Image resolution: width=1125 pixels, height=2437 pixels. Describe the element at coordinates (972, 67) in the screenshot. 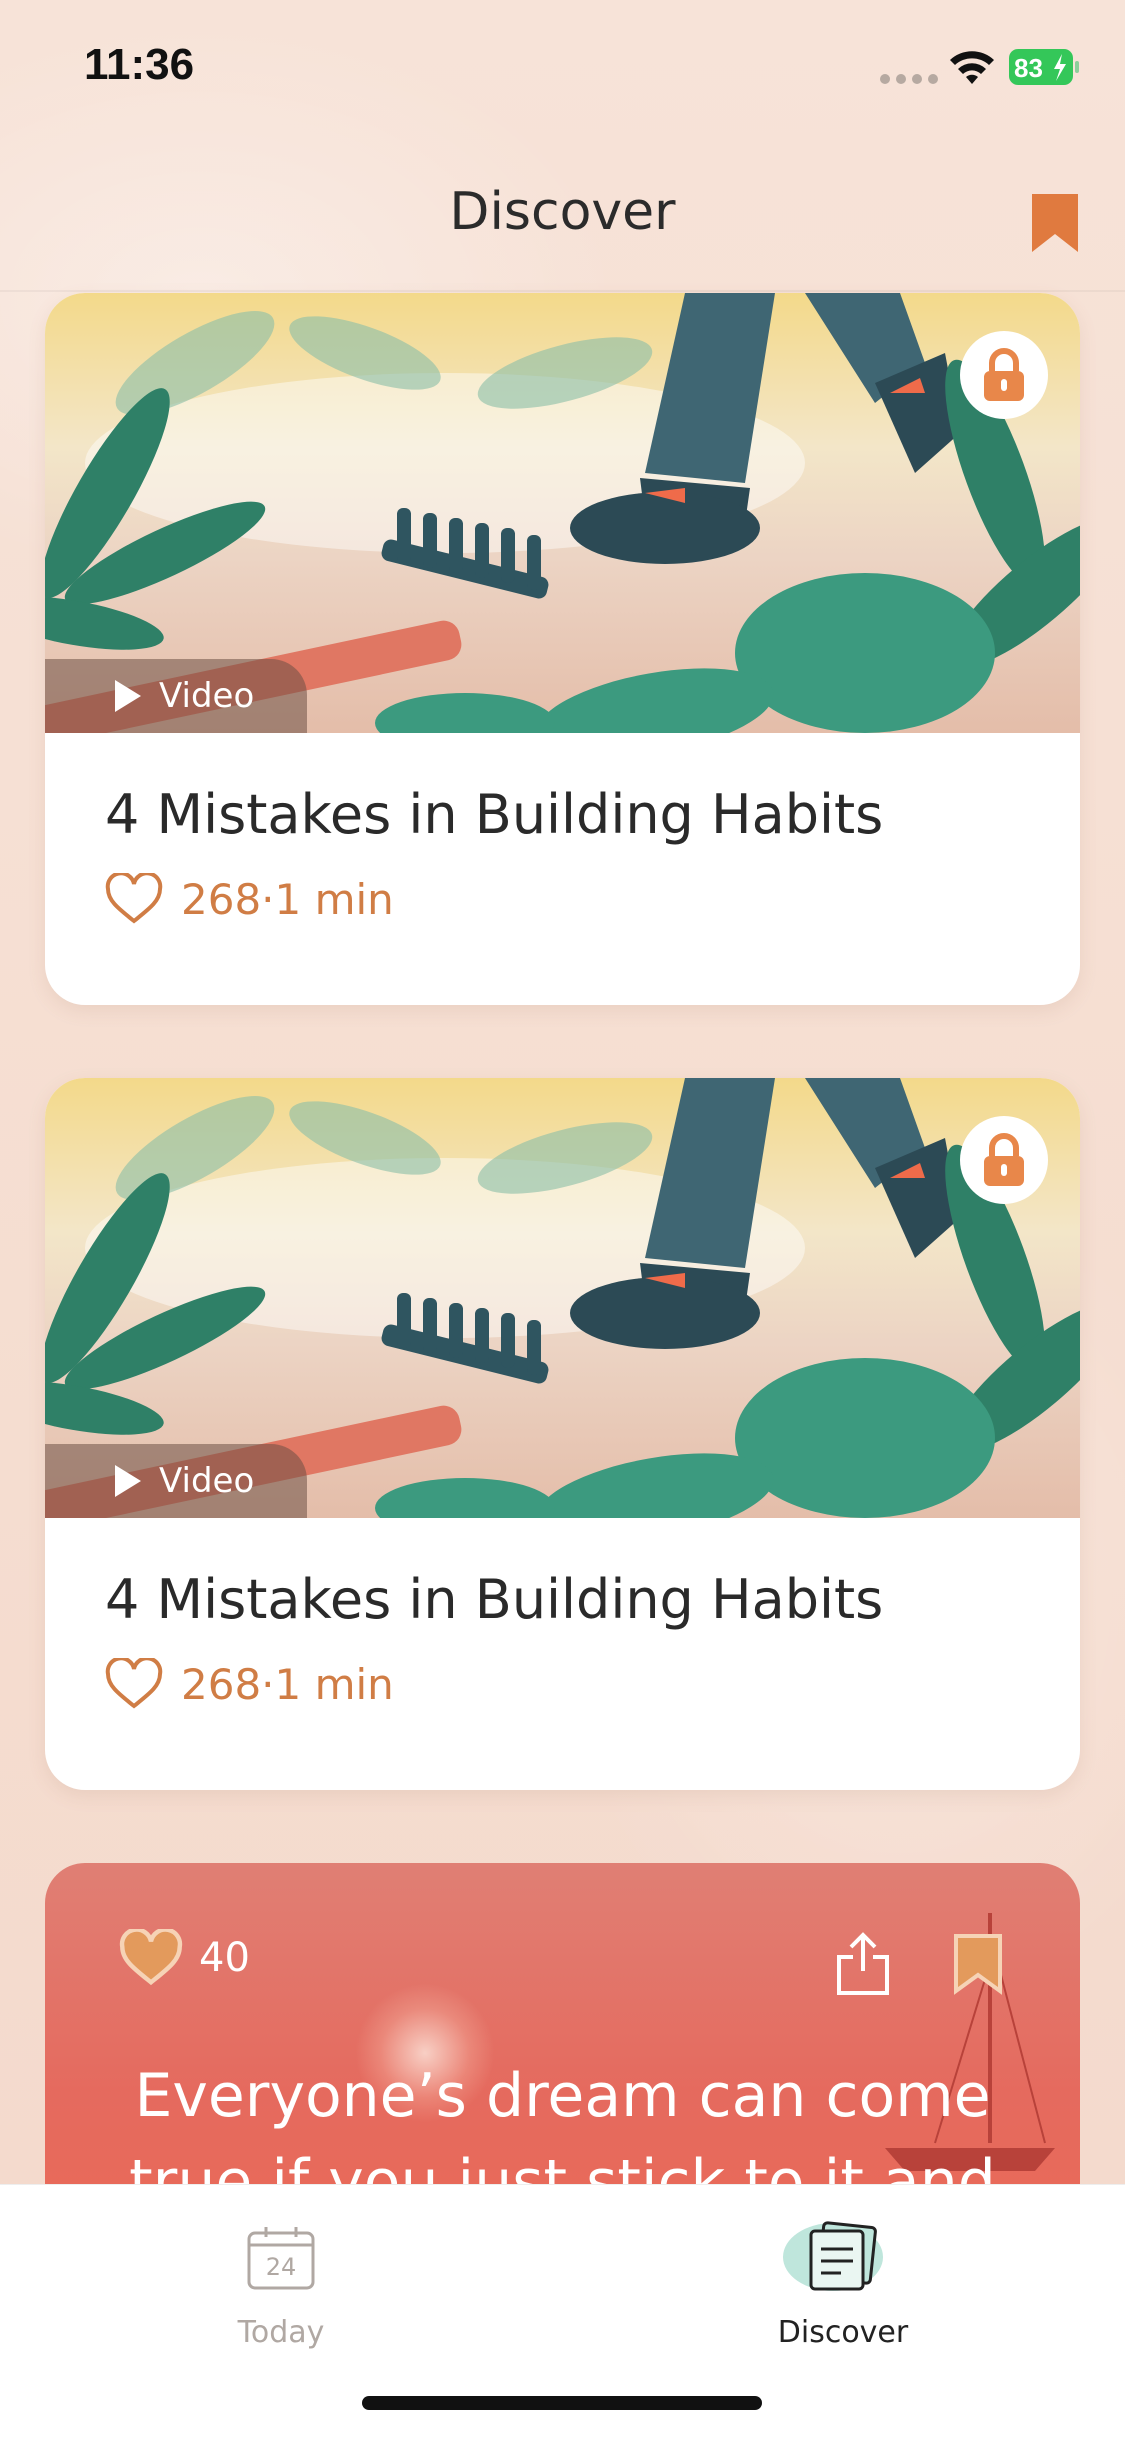

I see `wifi-icon` at that location.